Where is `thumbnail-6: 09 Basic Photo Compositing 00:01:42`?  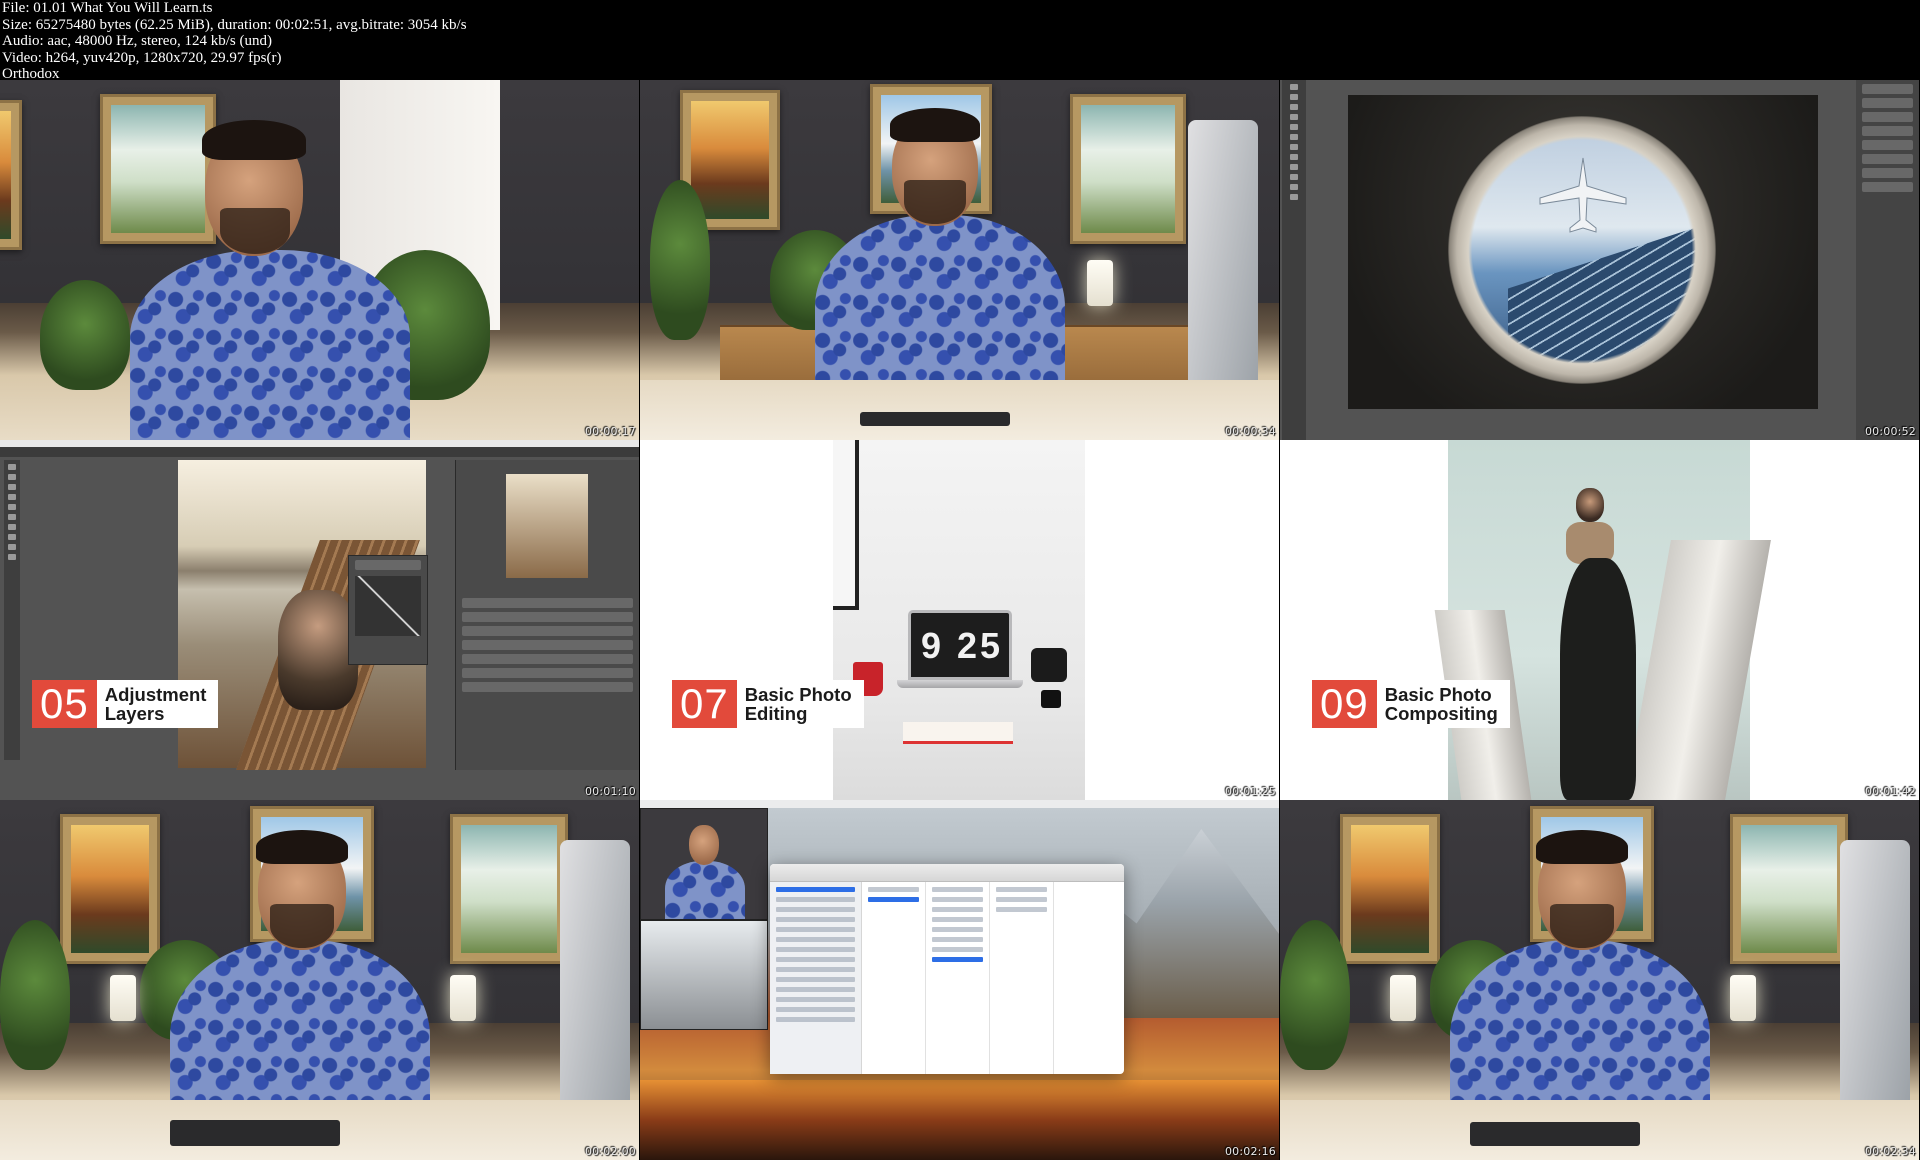 thumbnail-6: 09 Basic Photo Compositing 00:01:42 is located at coordinates (1599, 620).